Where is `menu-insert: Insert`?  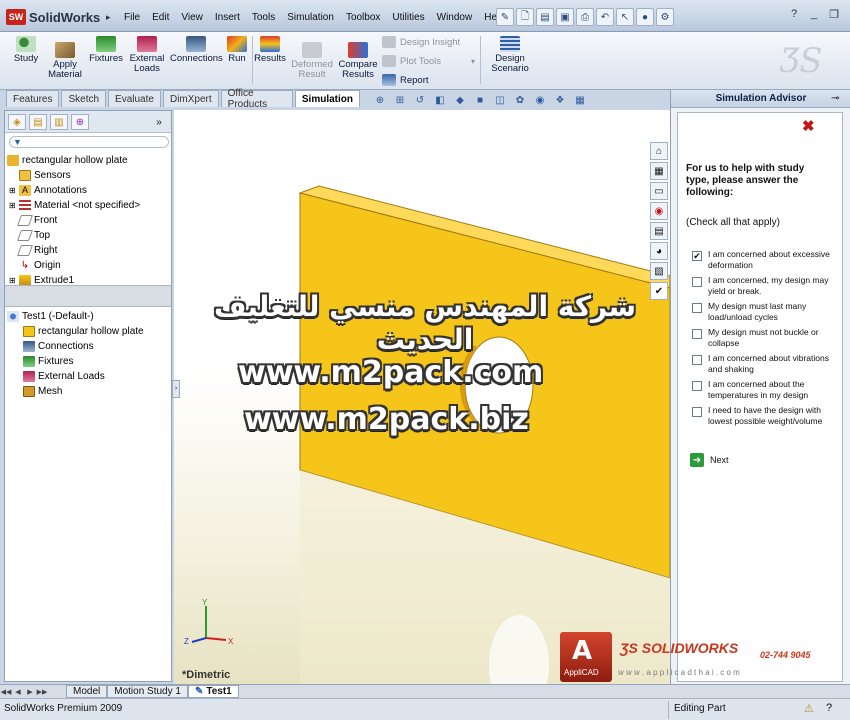 menu-insert: Insert is located at coordinates (227, 17).